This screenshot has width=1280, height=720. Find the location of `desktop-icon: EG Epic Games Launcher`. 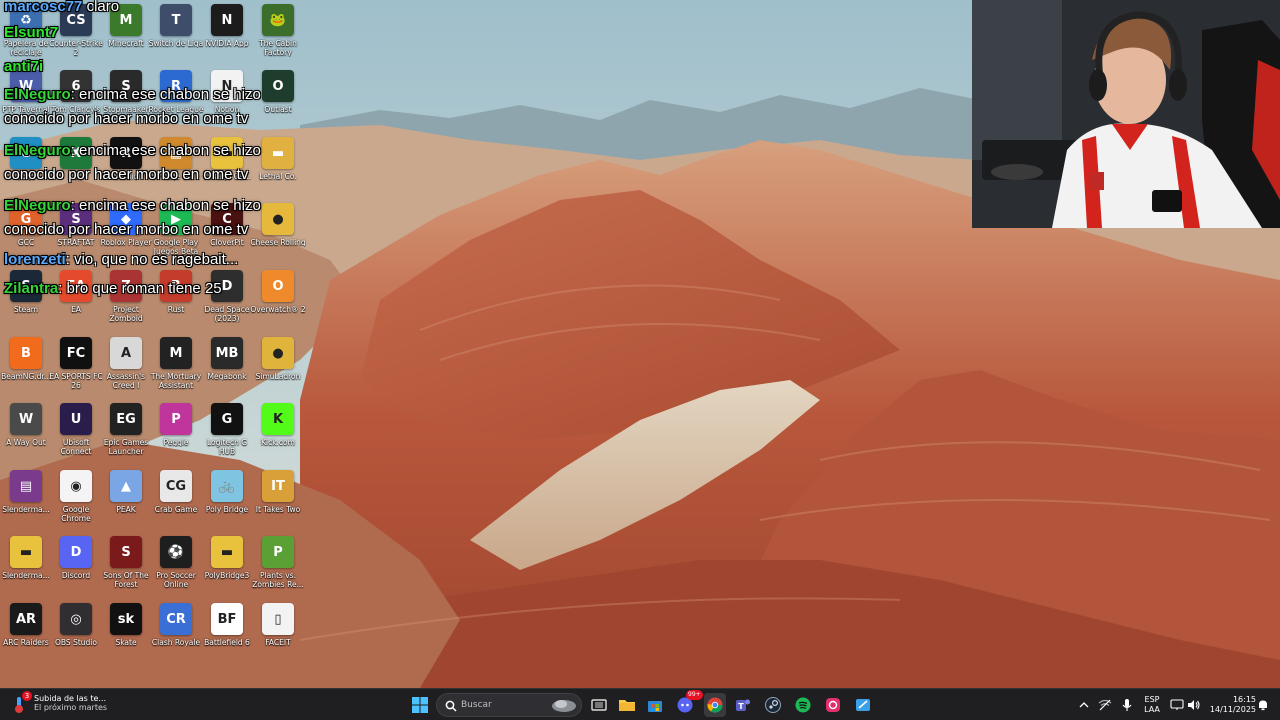

desktop-icon: EG Epic Games Launcher is located at coordinates (126, 435).